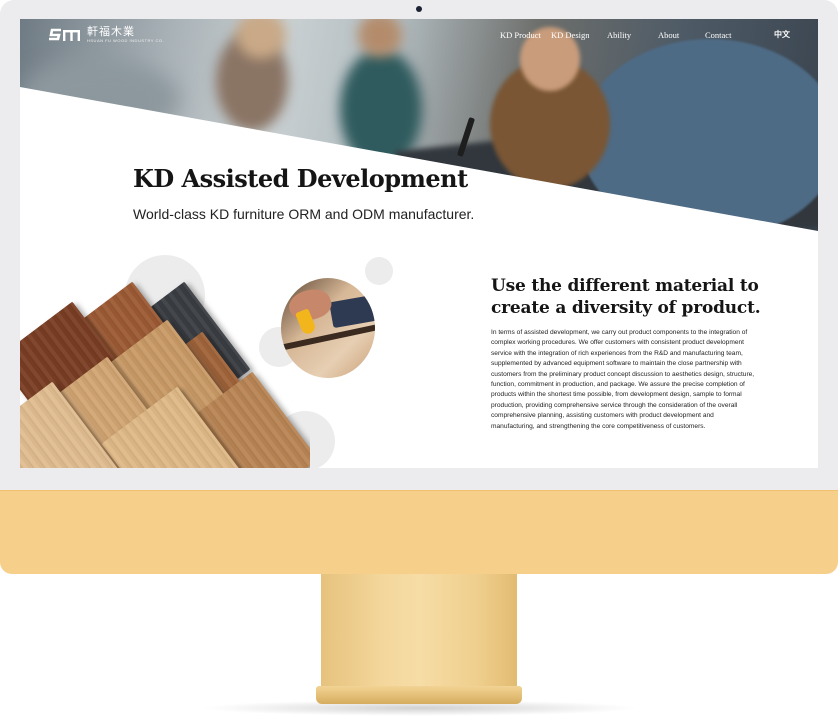 The width and height of the screenshot is (838, 720). I want to click on language-toggle: 中文, so click(782, 34).